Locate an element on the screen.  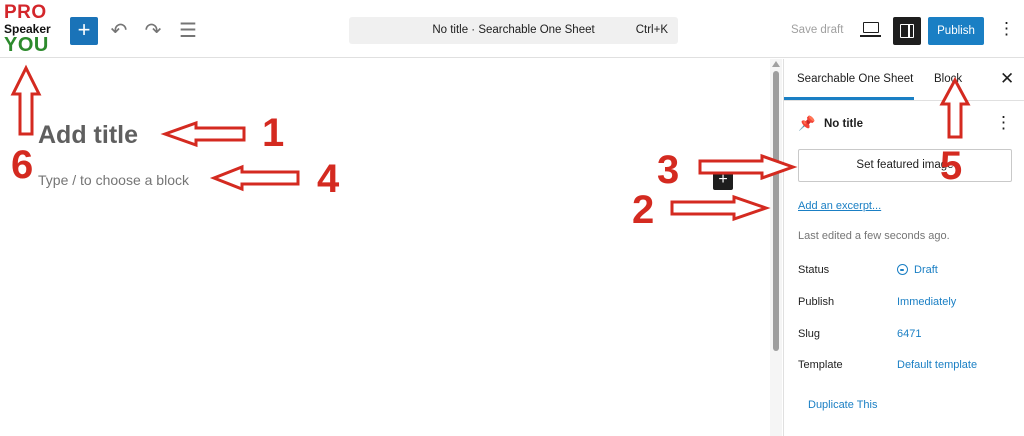
list-view-icon: ☰ is located at coordinates (188, 31).